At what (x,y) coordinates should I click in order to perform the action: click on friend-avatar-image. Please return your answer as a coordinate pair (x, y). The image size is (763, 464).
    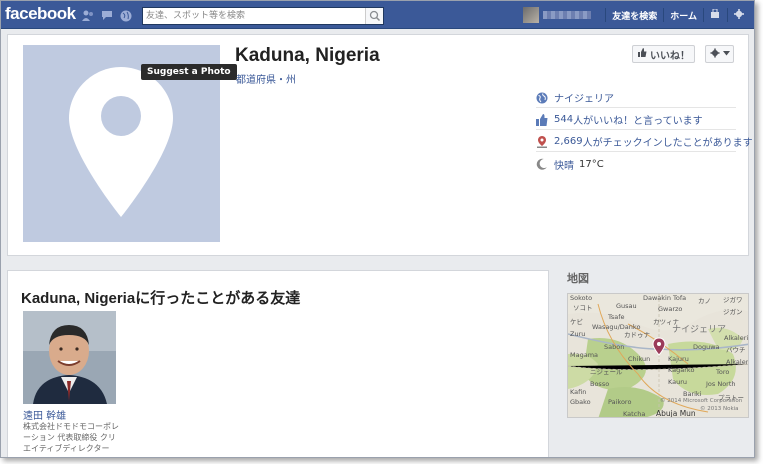
    Looking at the image, I should click on (69, 357).